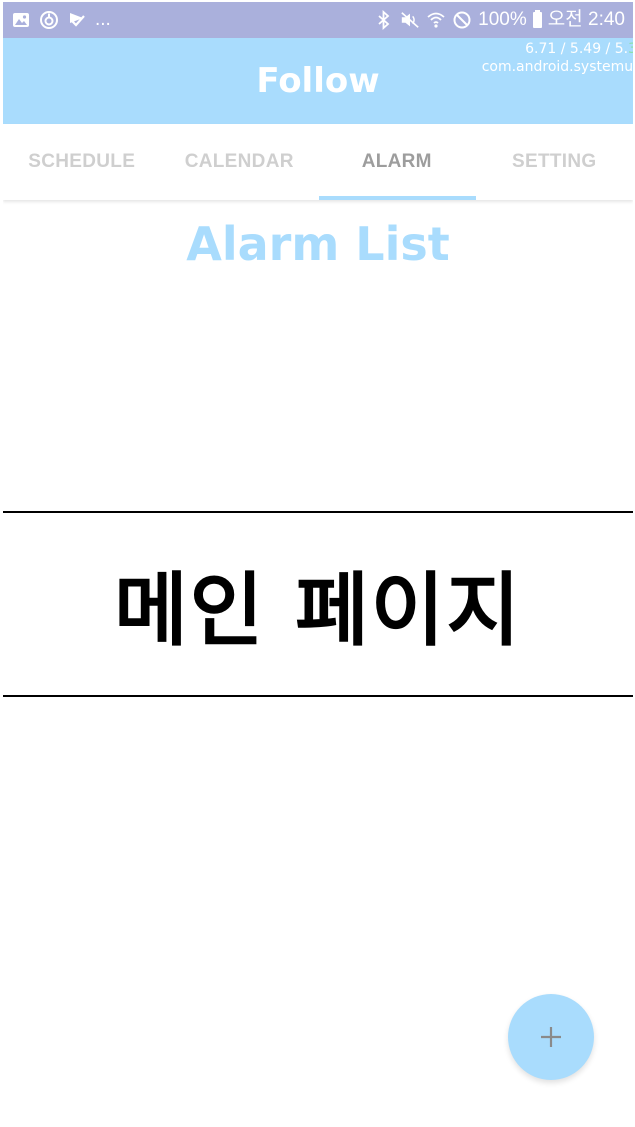  Describe the element at coordinates (77, 20) in the screenshot. I see `check-flag-icon` at that location.